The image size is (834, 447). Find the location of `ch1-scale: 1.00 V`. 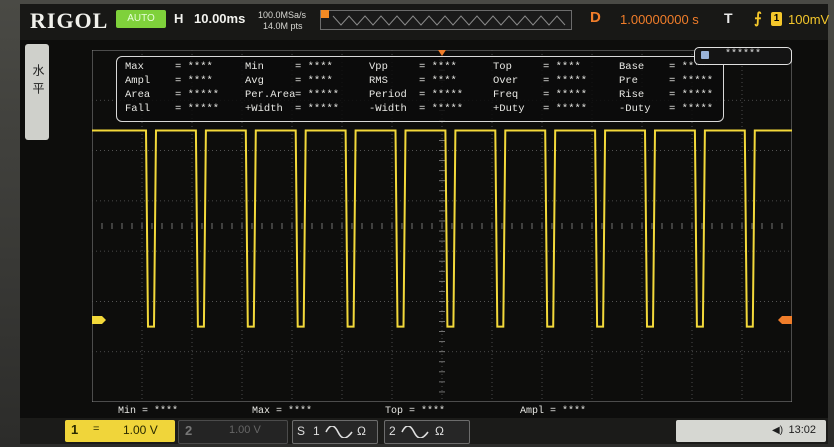

ch1-scale: 1.00 V is located at coordinates (140, 430).